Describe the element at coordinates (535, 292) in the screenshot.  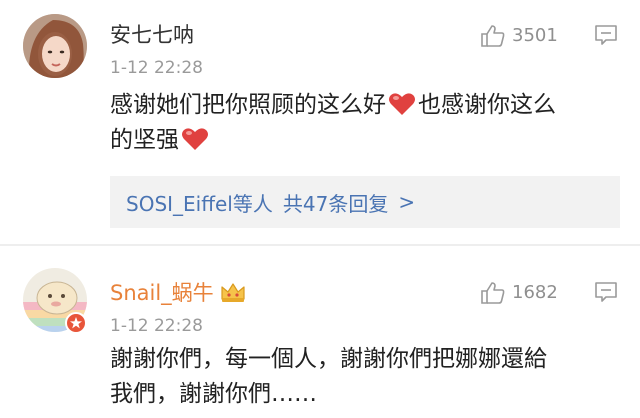
I see `like-count: 1682` at that location.